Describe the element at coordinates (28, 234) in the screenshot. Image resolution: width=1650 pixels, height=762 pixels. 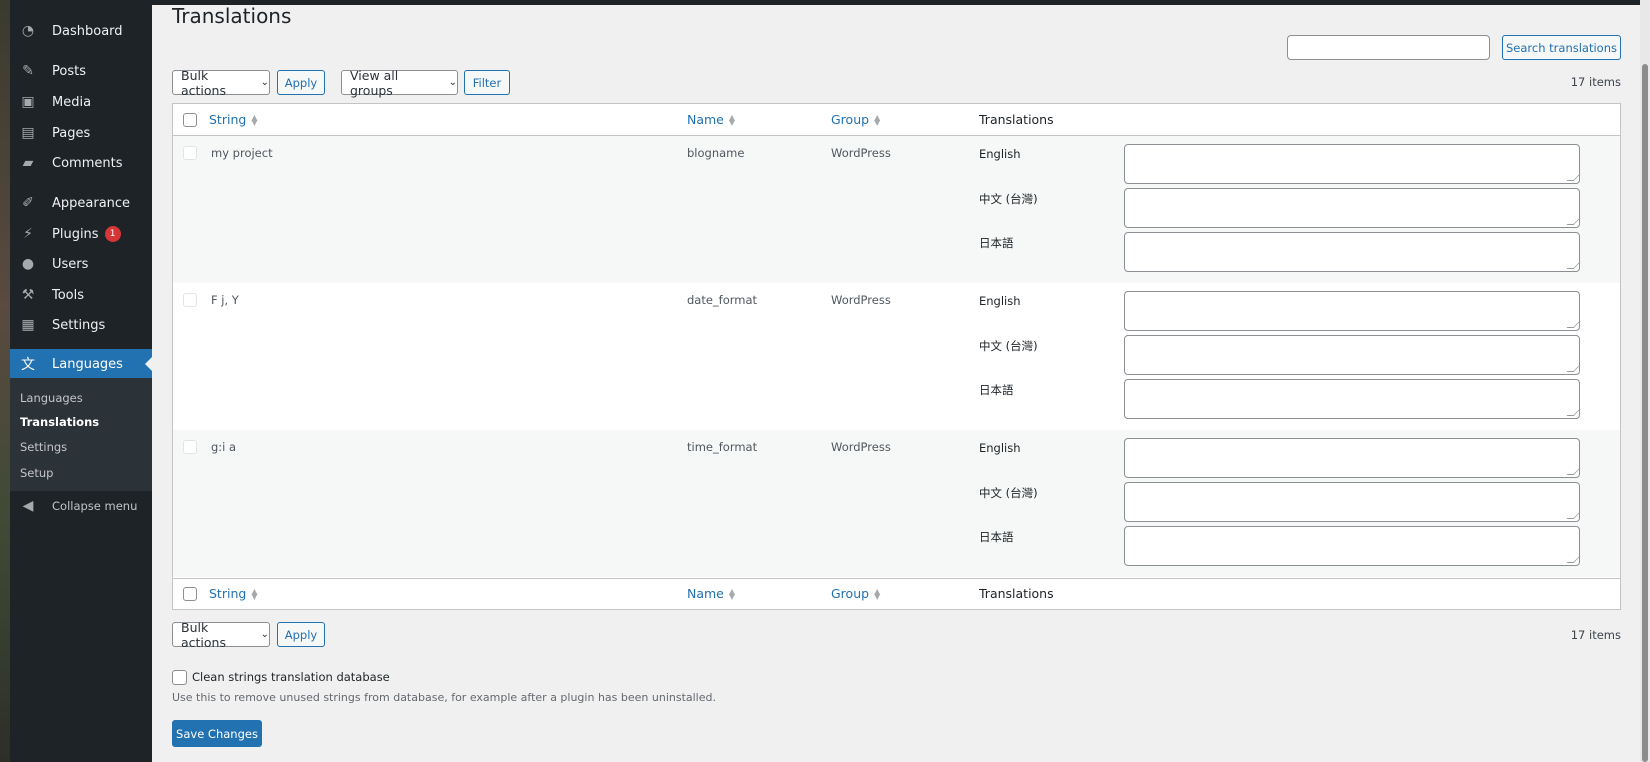
I see `plugin-icon: ⚡` at that location.